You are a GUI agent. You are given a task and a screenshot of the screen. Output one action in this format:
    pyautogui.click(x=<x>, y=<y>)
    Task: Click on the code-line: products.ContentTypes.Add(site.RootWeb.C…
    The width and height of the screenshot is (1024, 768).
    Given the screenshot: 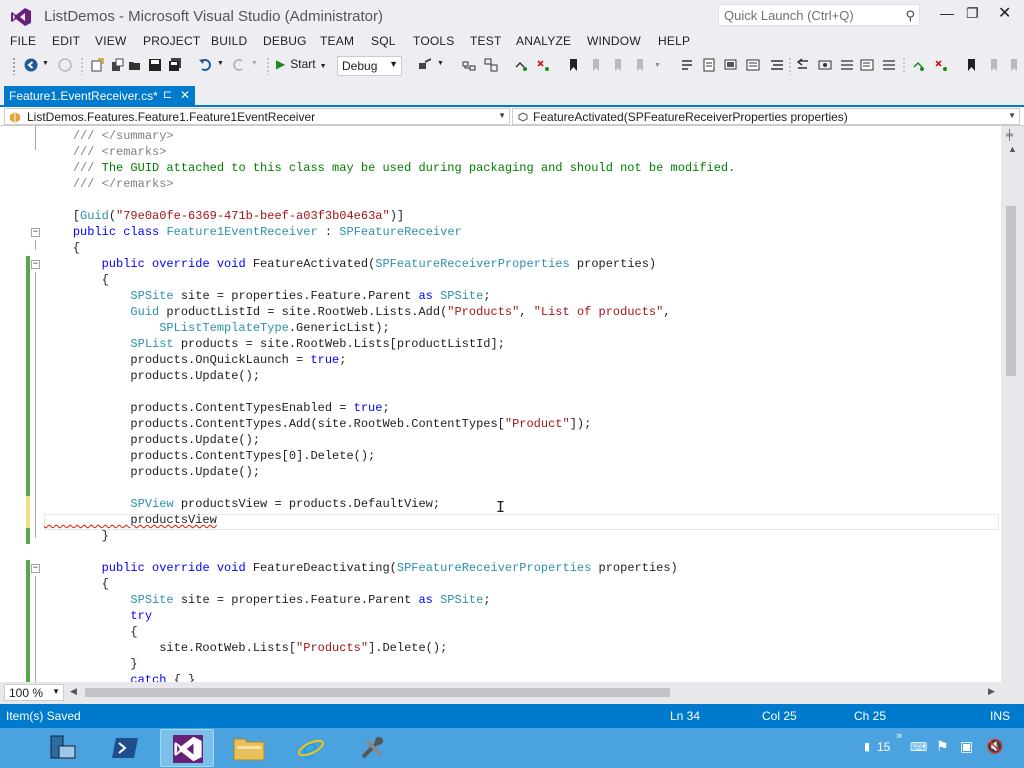 What is the action you would take?
    pyautogui.click(x=318, y=424)
    